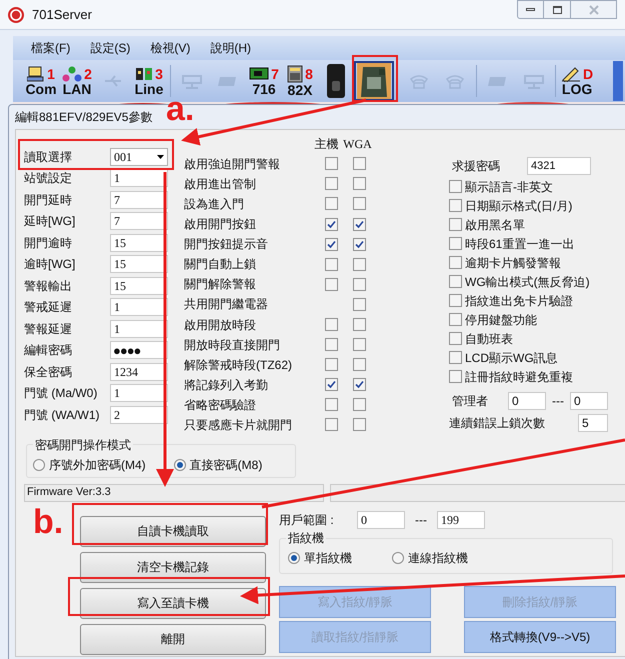 The width and height of the screenshot is (625, 659). I want to click on field-label: 連續錯誤上鎖次數, so click(497, 423).